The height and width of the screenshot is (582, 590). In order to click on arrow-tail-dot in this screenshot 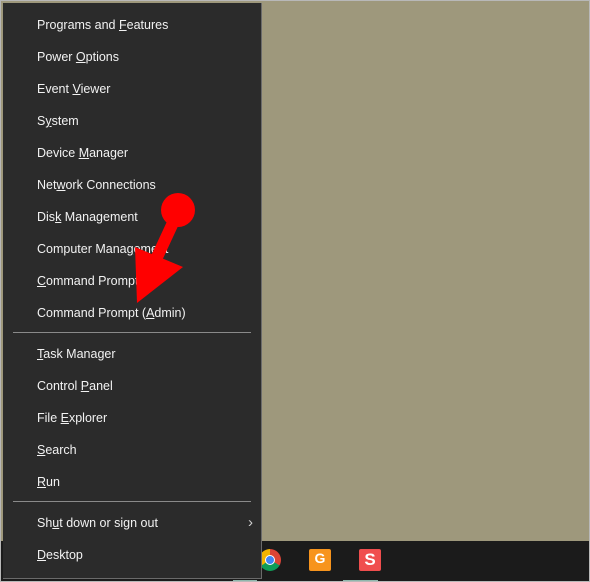, I will do `click(178, 210)`.